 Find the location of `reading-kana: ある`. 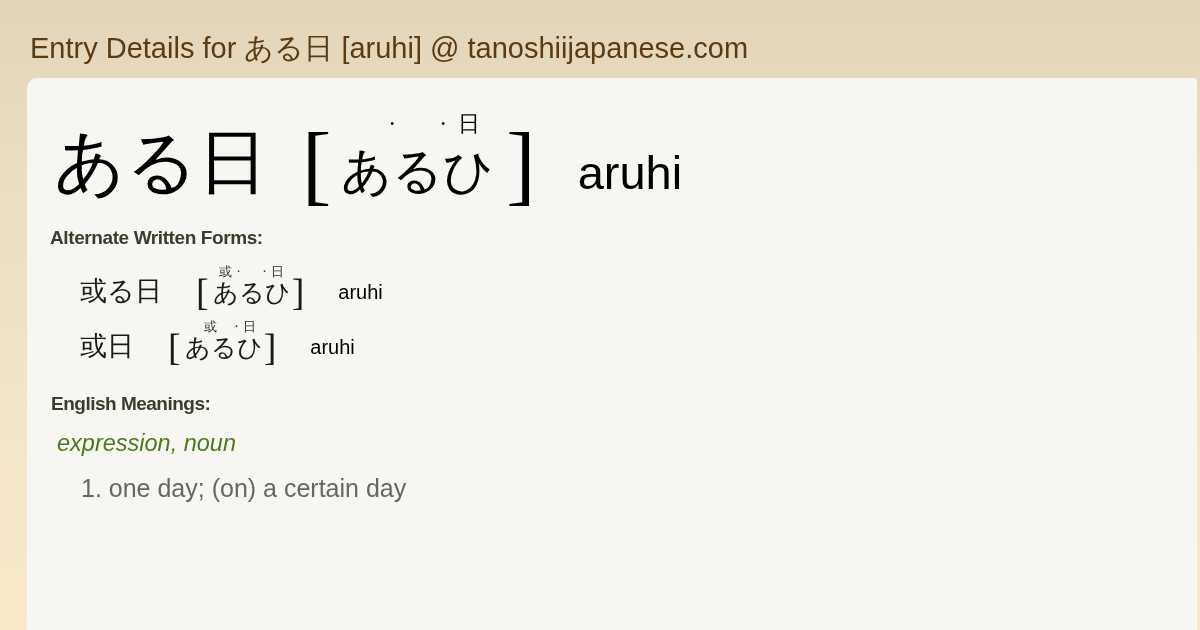

reading-kana: ある is located at coordinates (210, 347).